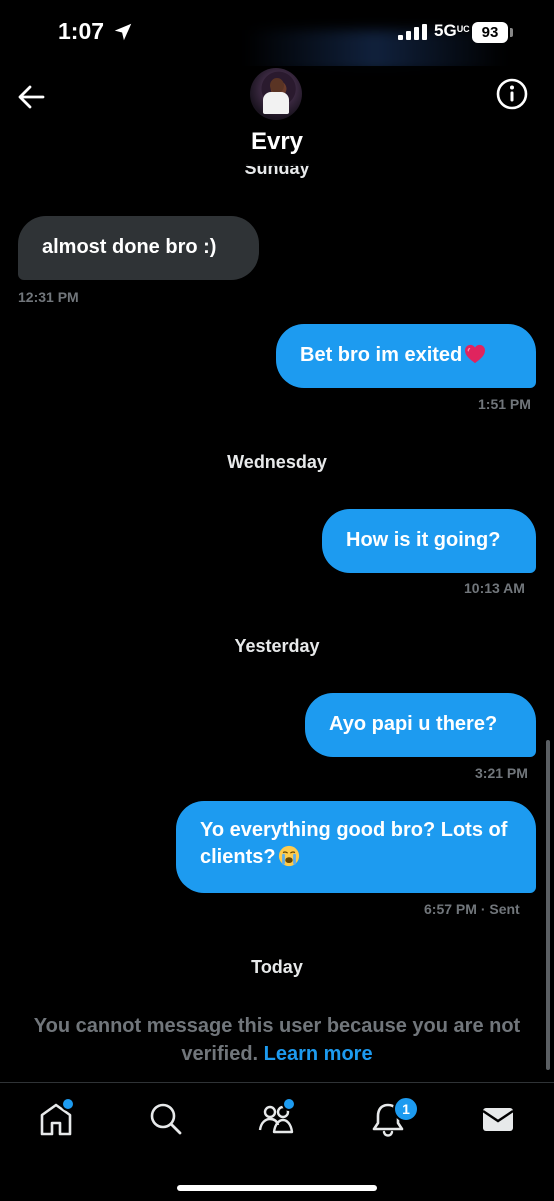  I want to click on message-bubble-received: almost done bro :), so click(138, 248).